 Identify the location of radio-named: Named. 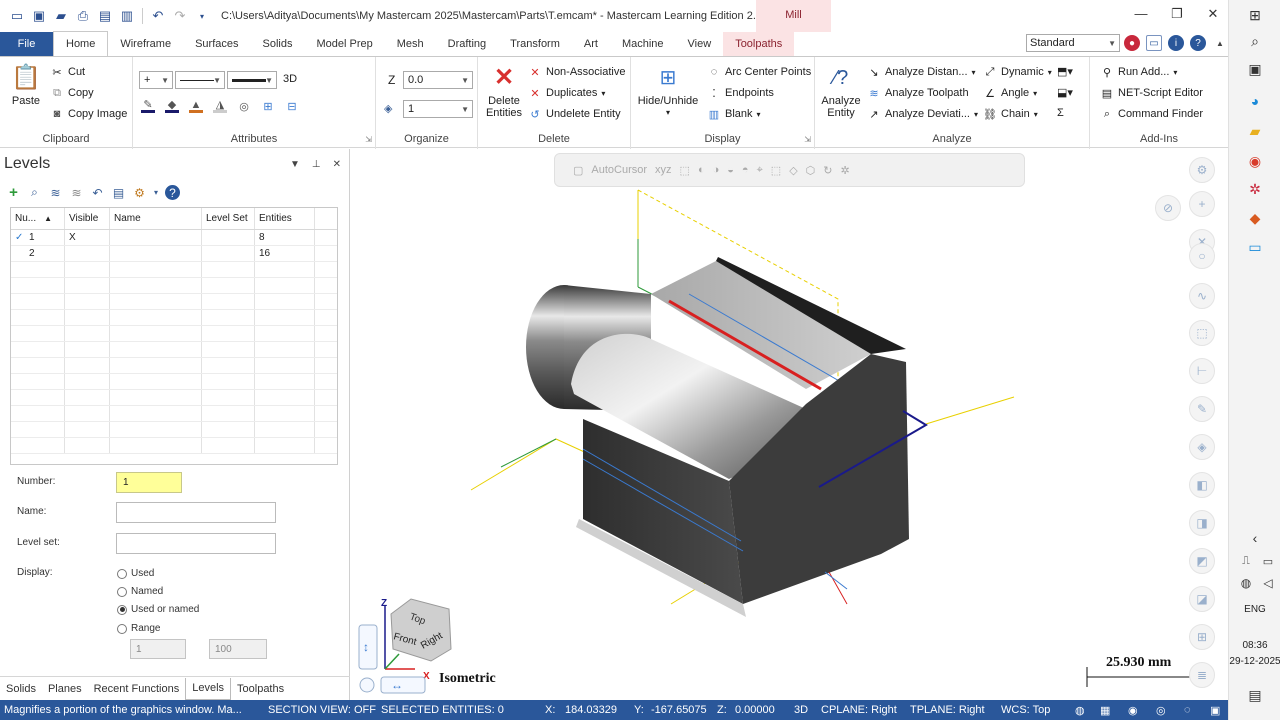
(140, 591).